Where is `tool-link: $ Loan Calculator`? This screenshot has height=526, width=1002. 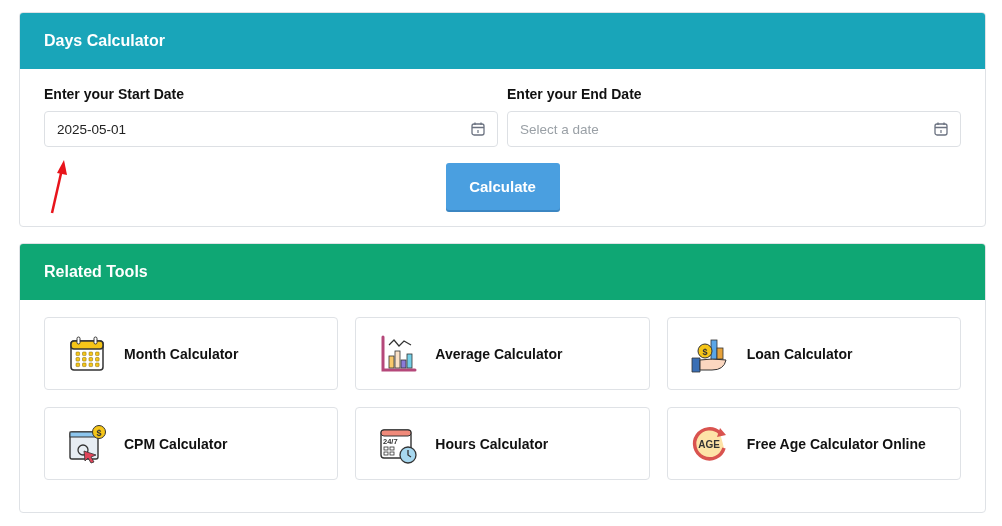 tool-link: $ Loan Calculator is located at coordinates (813, 353).